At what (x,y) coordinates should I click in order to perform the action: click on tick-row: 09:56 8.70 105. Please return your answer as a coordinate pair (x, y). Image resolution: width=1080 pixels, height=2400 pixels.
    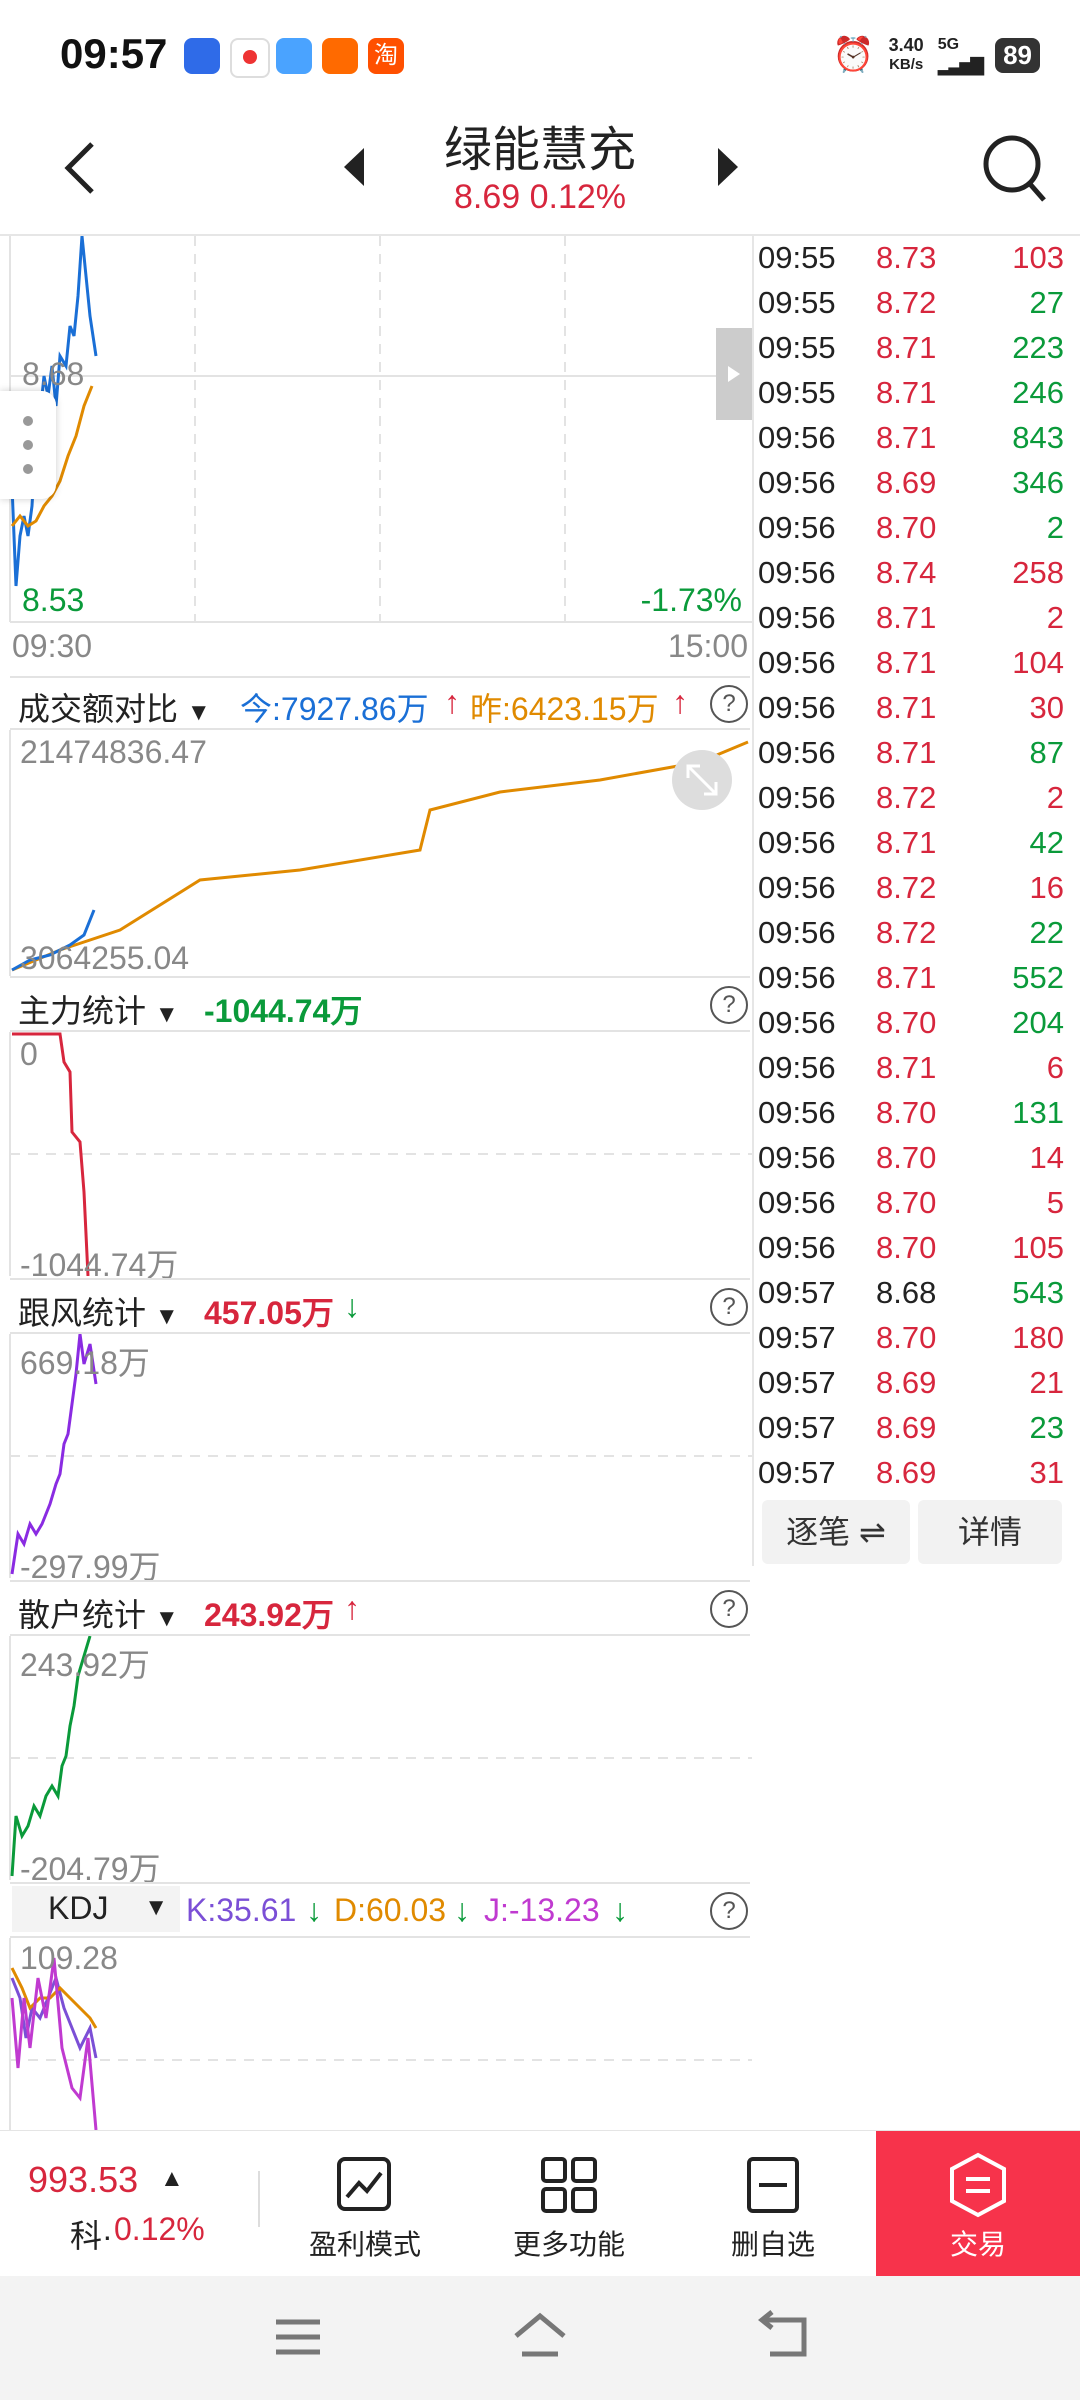
    Looking at the image, I should click on (919, 1252).